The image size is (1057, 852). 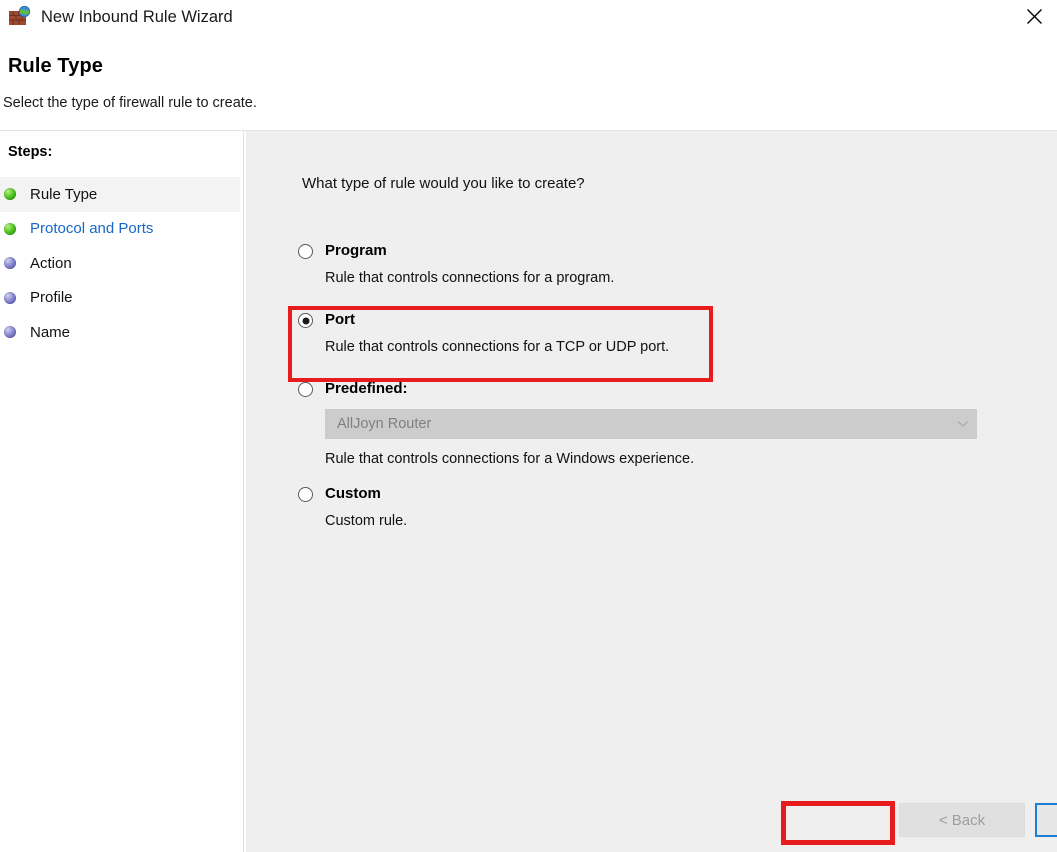 I want to click on sidebar-item-name: Name, so click(x=120, y=332).